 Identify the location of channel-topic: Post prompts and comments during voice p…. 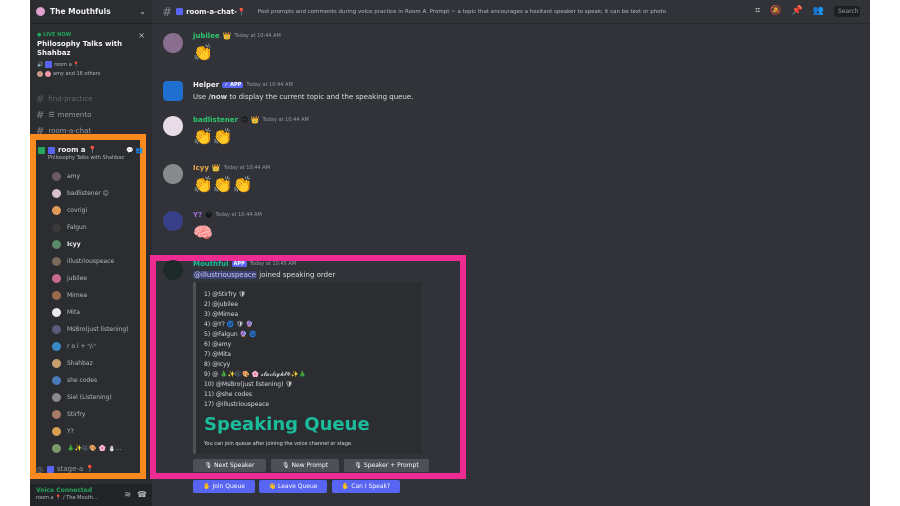
(493, 12).